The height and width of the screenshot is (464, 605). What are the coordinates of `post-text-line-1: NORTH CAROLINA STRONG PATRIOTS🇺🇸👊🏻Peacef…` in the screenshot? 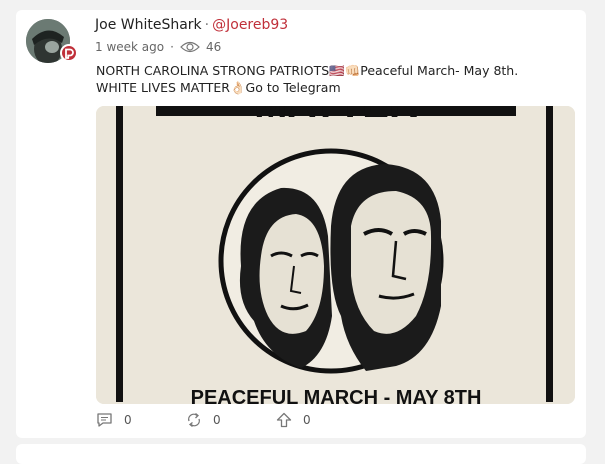 It's located at (307, 70).